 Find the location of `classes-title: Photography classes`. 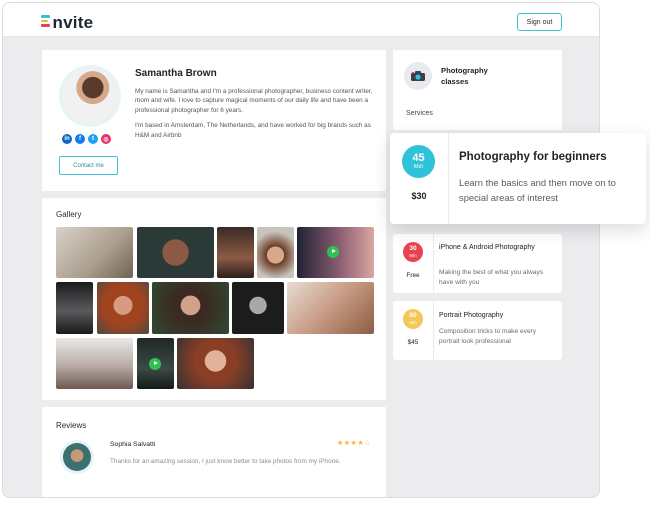

classes-title: Photography classes is located at coordinates (464, 76).